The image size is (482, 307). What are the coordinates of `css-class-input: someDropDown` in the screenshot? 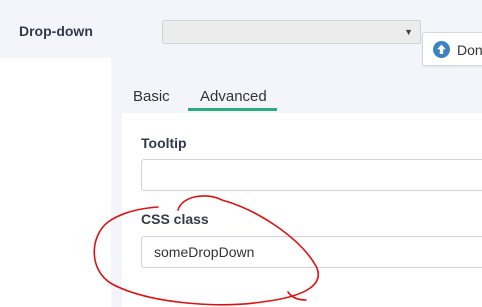 It's located at (311, 252).